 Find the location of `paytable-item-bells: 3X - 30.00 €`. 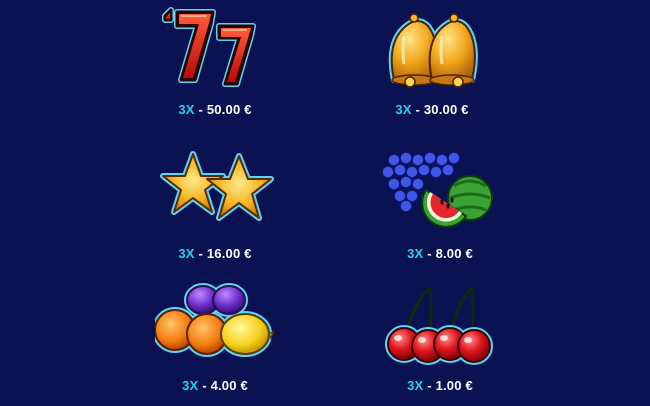

paytable-item-bells: 3X - 30.00 € is located at coordinates (432, 66).